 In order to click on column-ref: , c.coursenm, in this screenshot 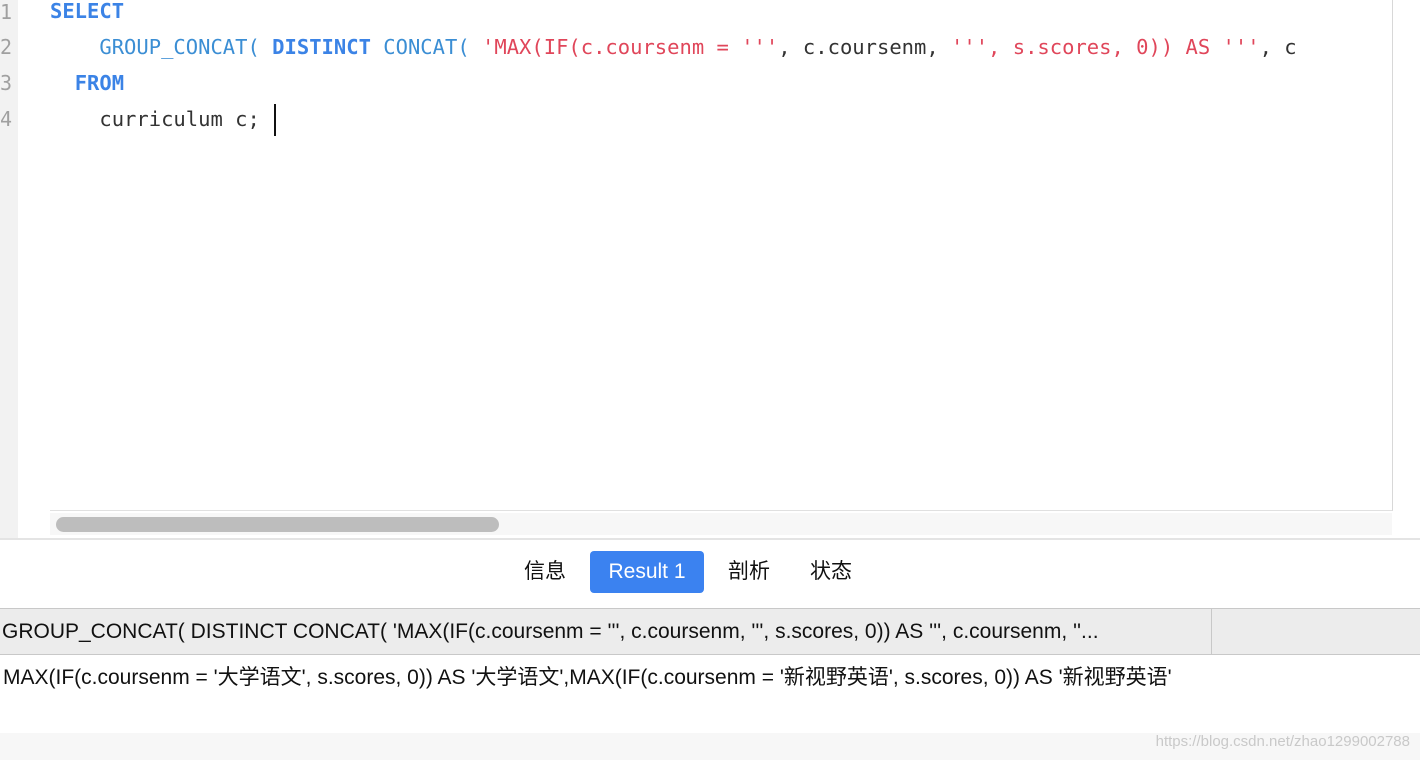, I will do `click(865, 47)`.